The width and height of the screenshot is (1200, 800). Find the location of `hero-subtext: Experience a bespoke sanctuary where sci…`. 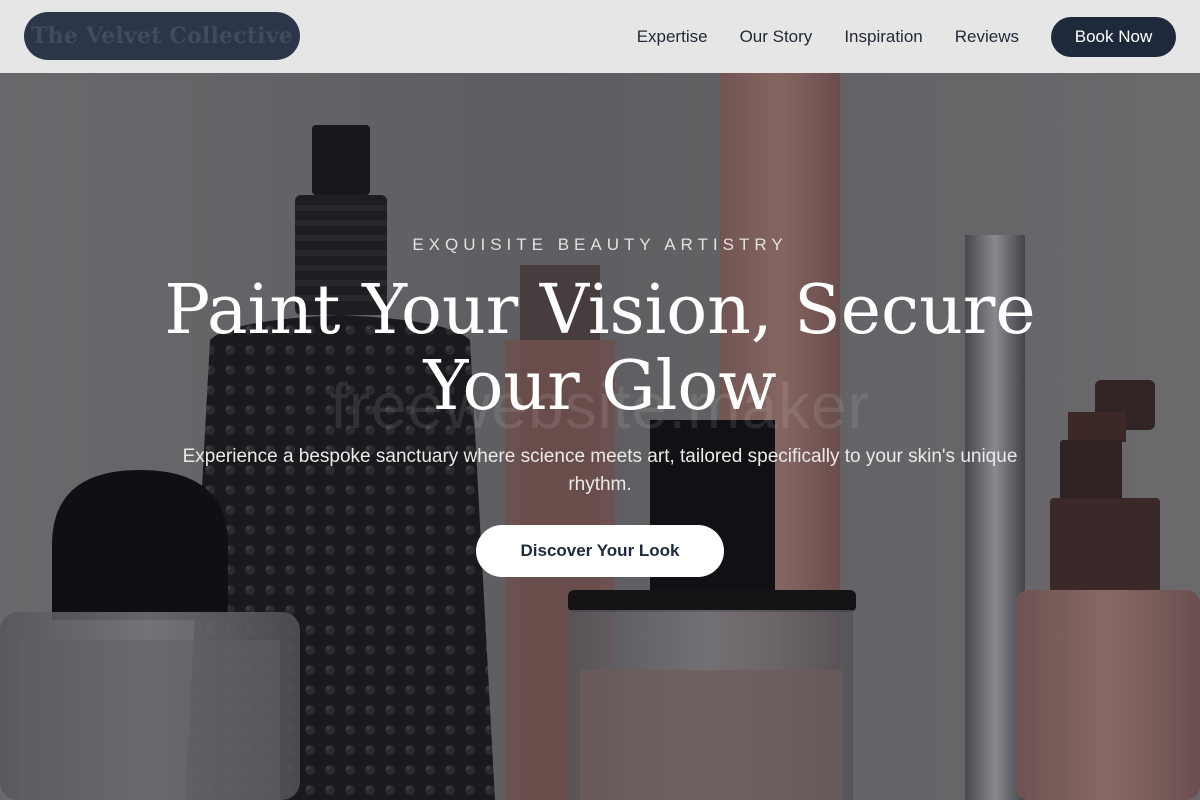

hero-subtext: Experience a bespoke sanctuary where sci… is located at coordinates (600, 470).